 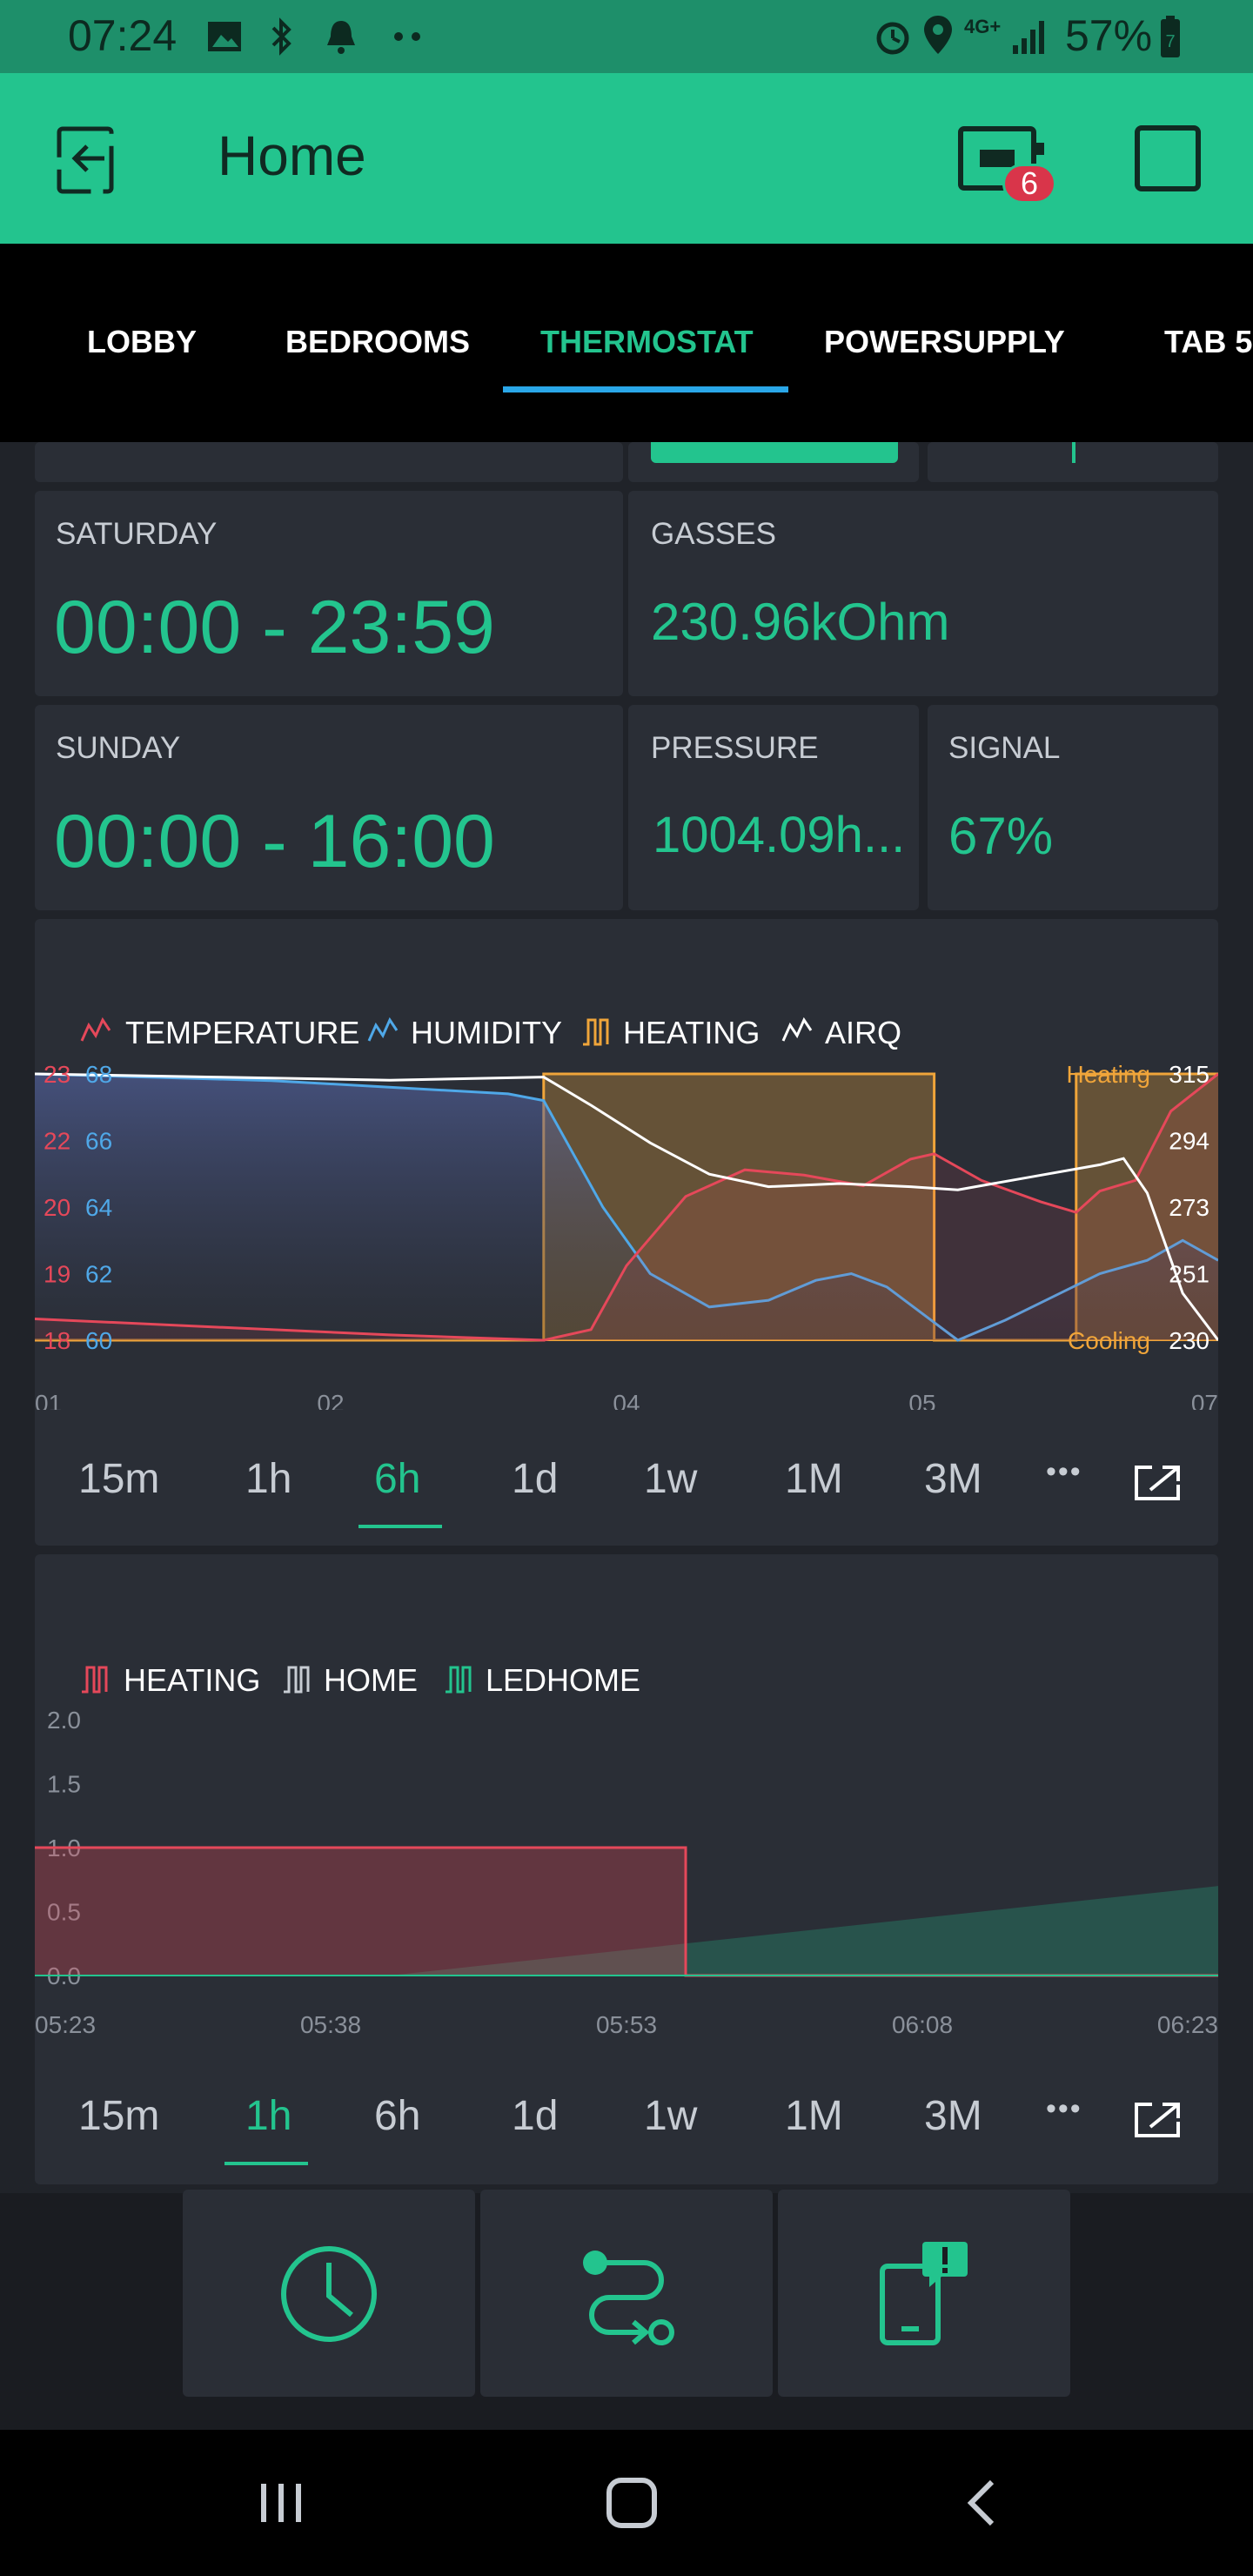 I want to click on signal-value: 67%, so click(x=1001, y=836).